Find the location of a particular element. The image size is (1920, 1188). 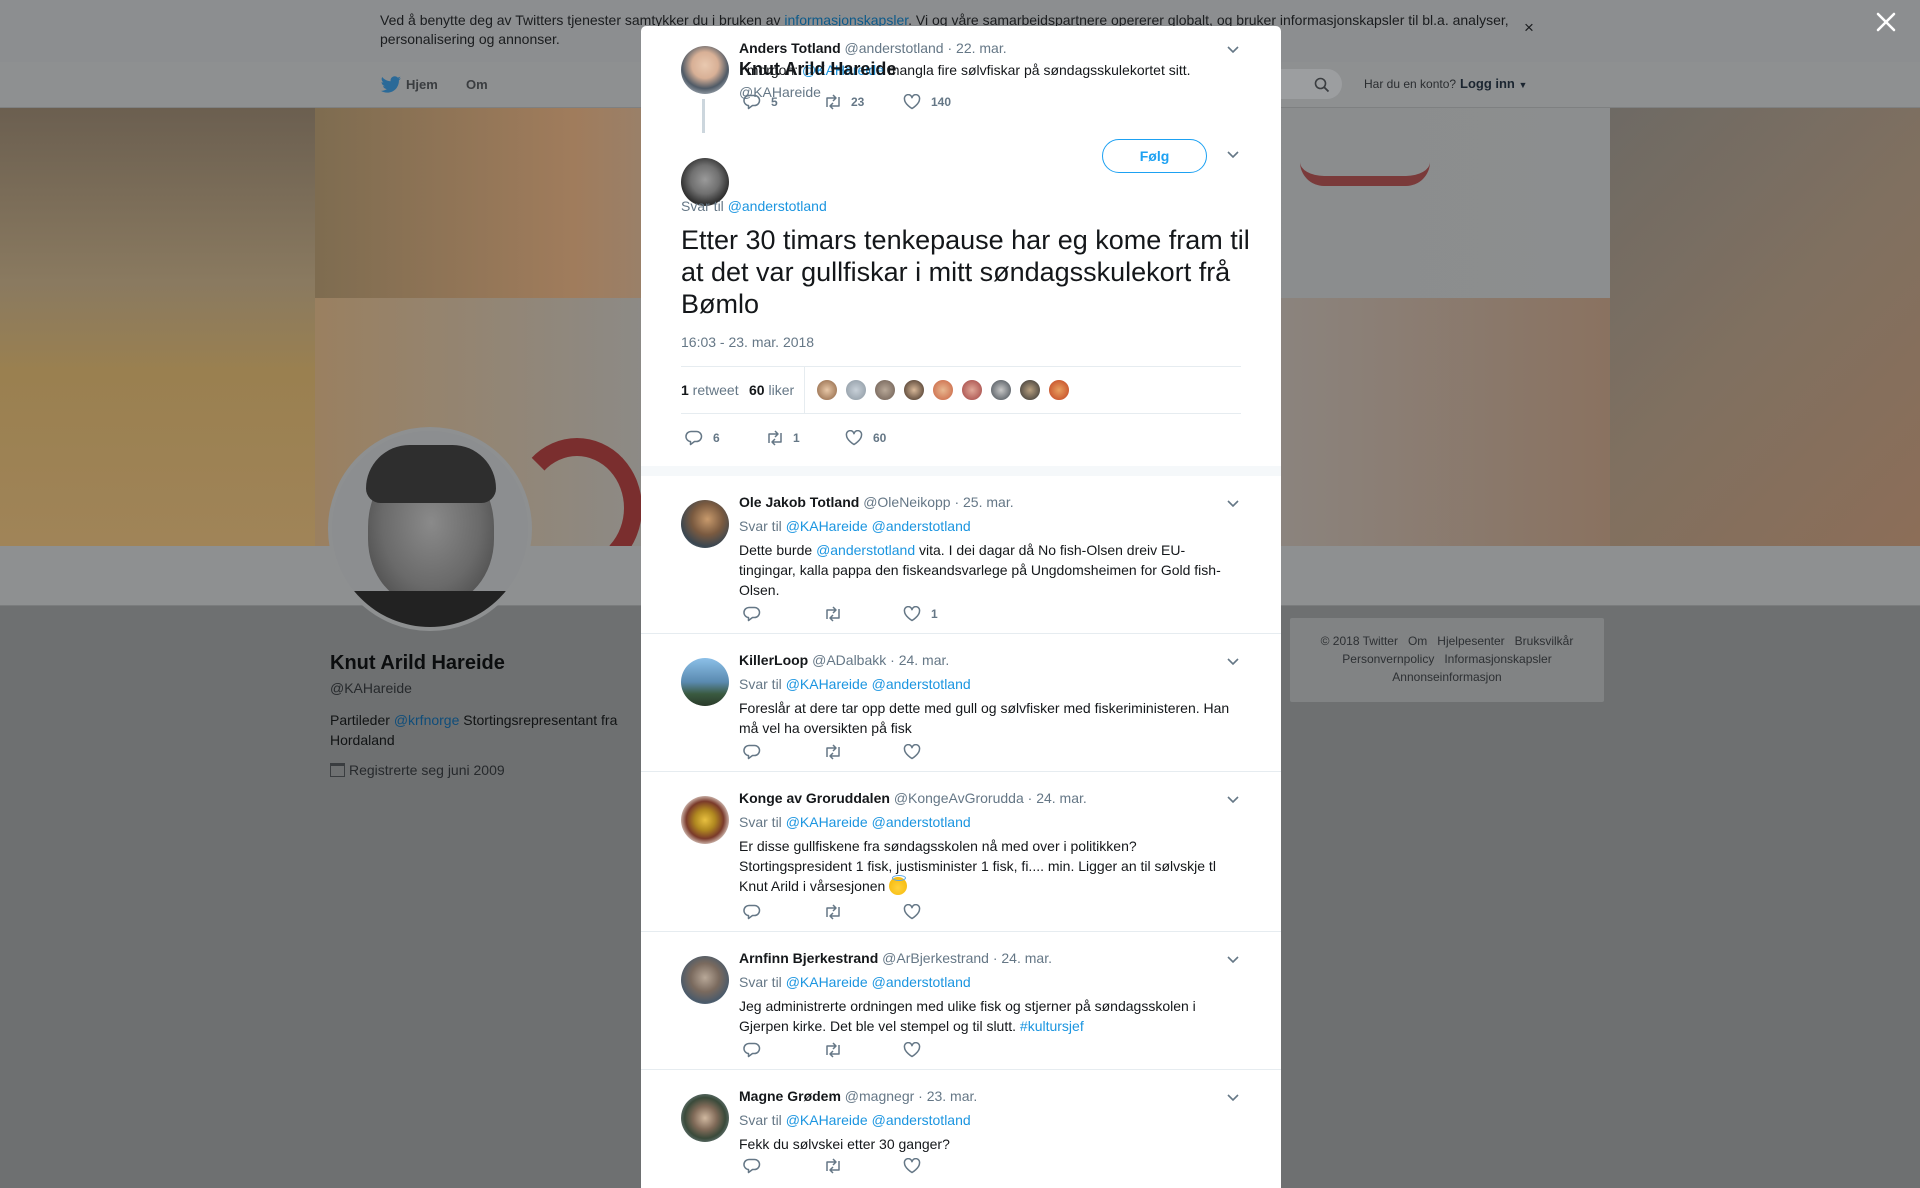

like-count-link: 60 liker is located at coordinates (771, 390).